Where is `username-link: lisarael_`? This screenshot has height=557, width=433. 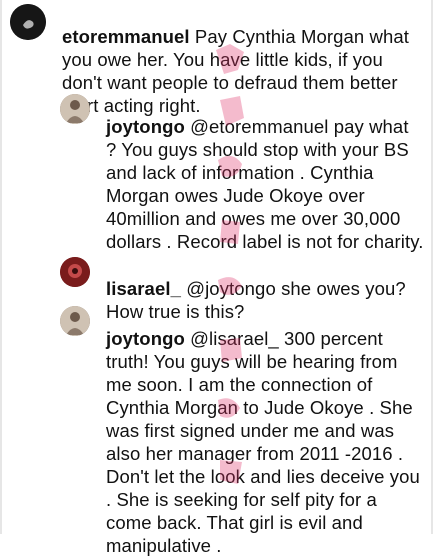 username-link: lisarael_ is located at coordinates (143, 288).